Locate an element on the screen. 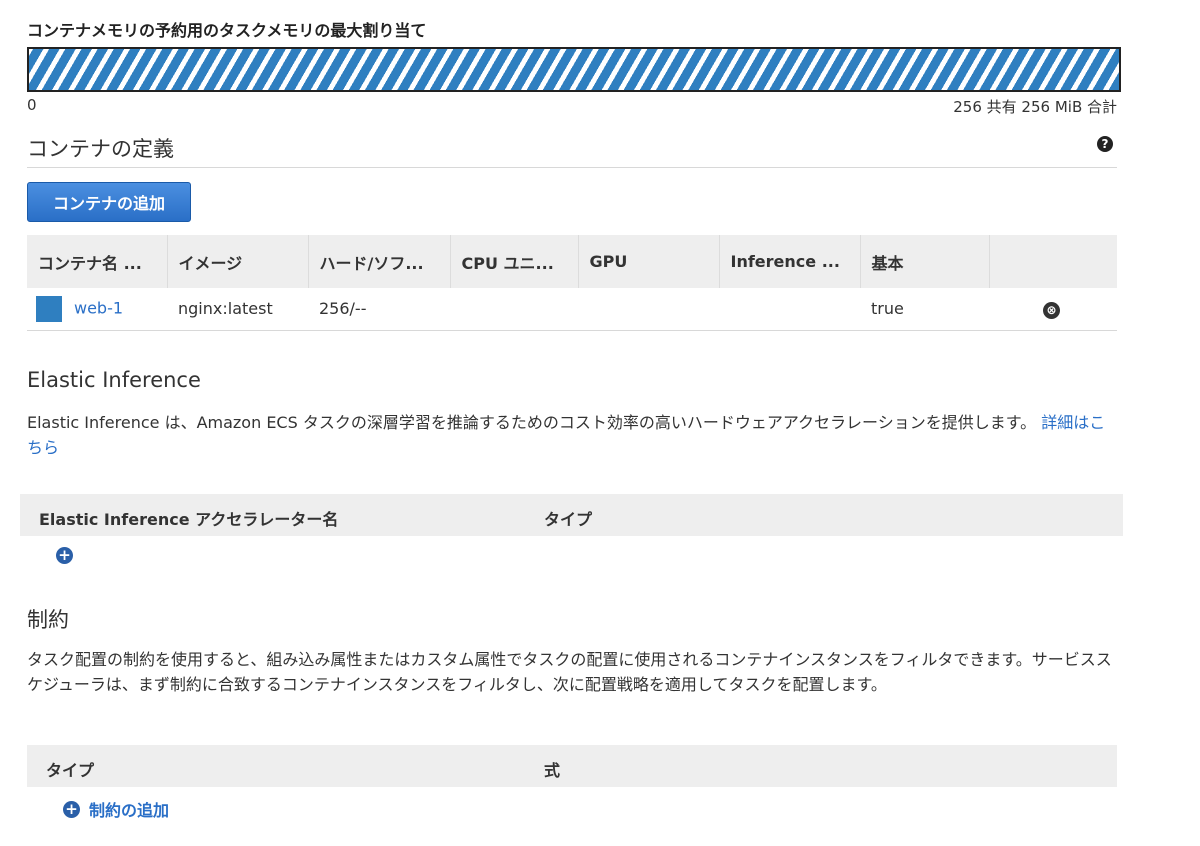 This screenshot has height=846, width=1200. elastic-inference-table-header: Elastic Inference アクセラレーター名 タイプ is located at coordinates (571, 515).